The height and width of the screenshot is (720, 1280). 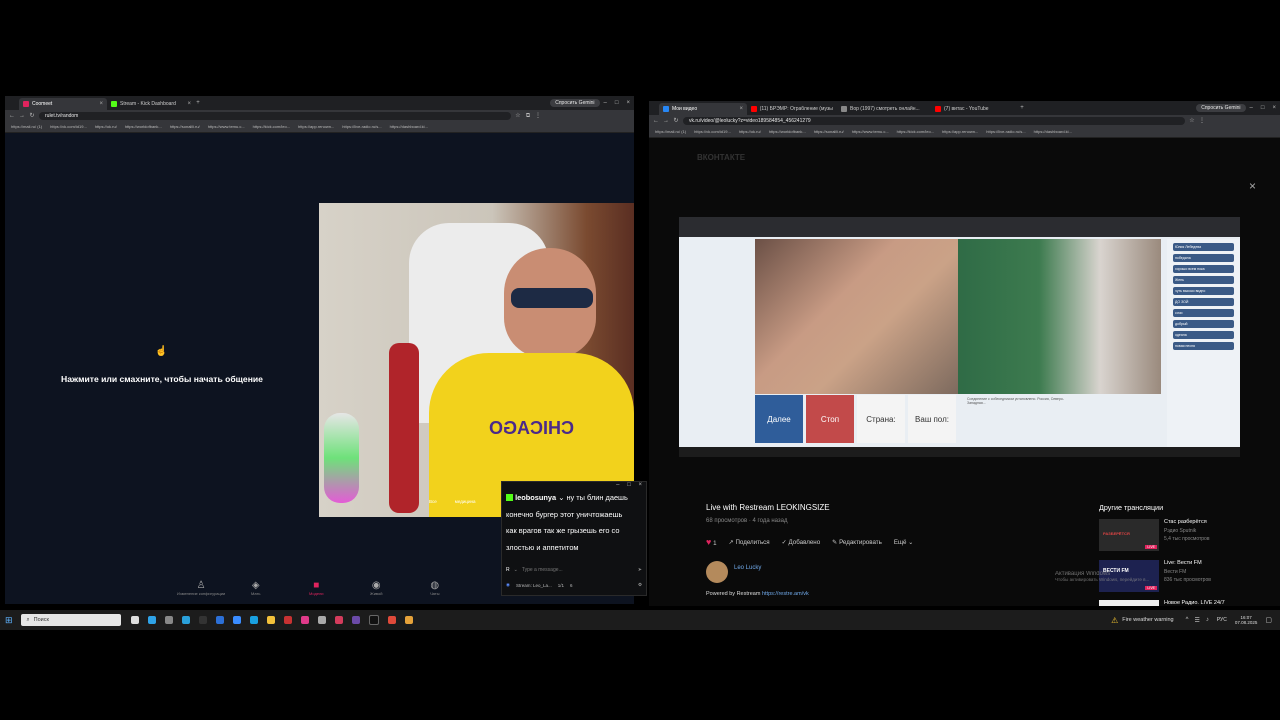 I want to click on address-input: rulet.tv/random, so click(x=275, y=115).